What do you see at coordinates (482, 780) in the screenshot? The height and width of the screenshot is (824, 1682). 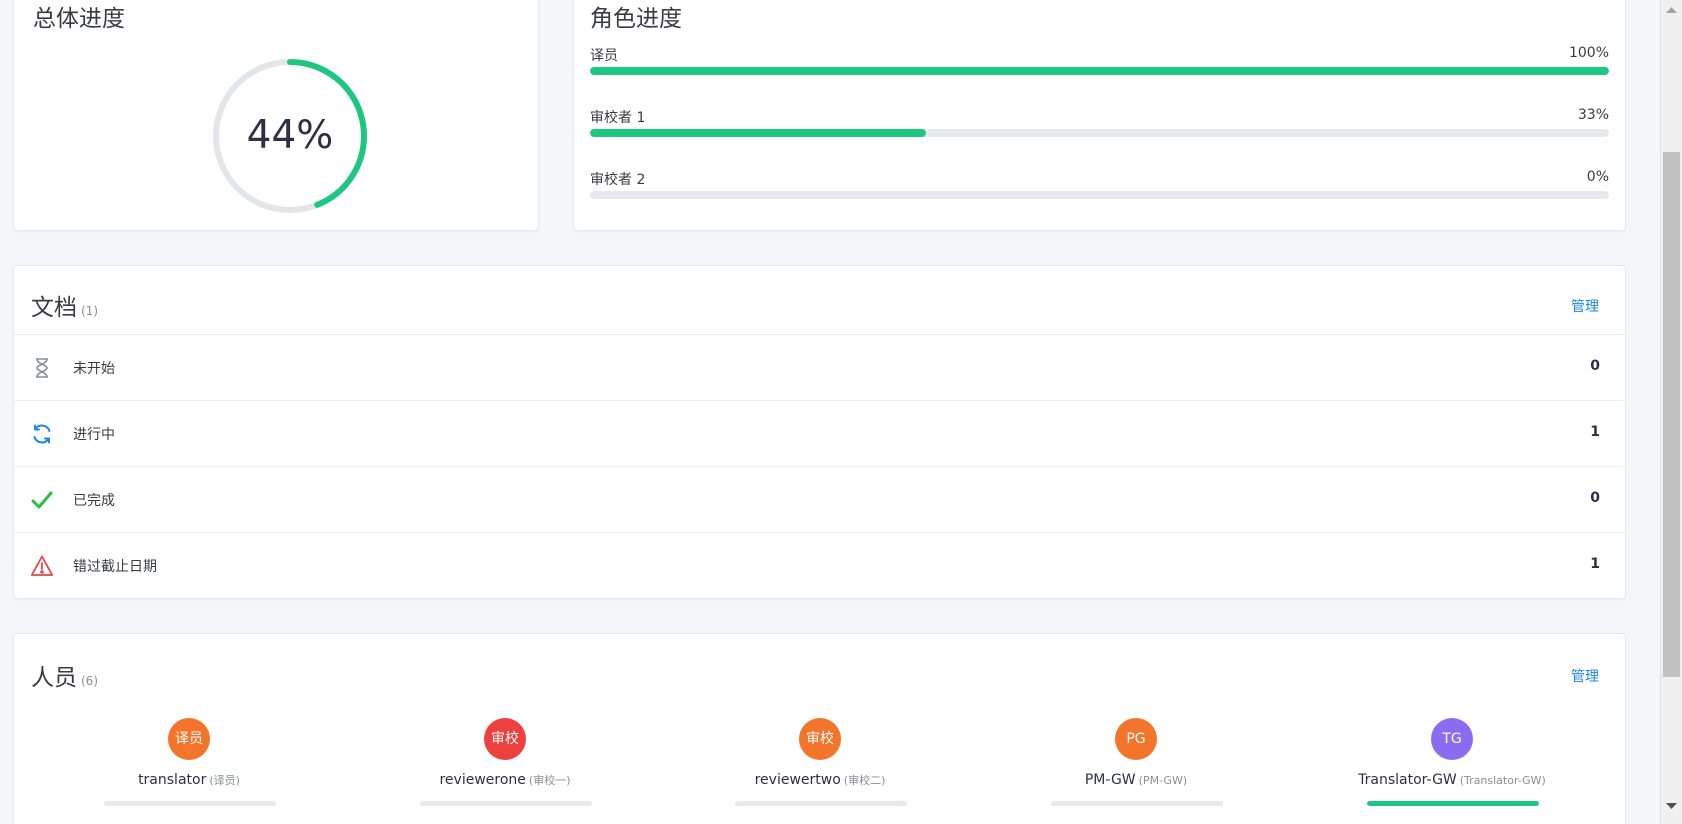 I see `person-name-text: reviewerone` at bounding box center [482, 780].